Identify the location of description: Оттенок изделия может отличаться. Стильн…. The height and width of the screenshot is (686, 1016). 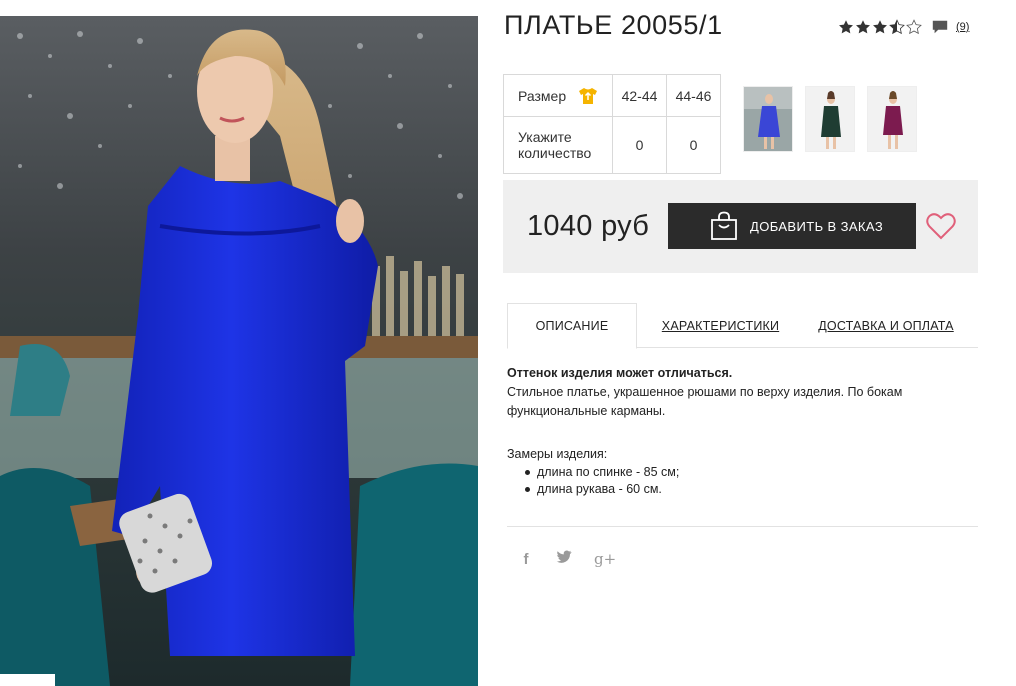
(742, 431).